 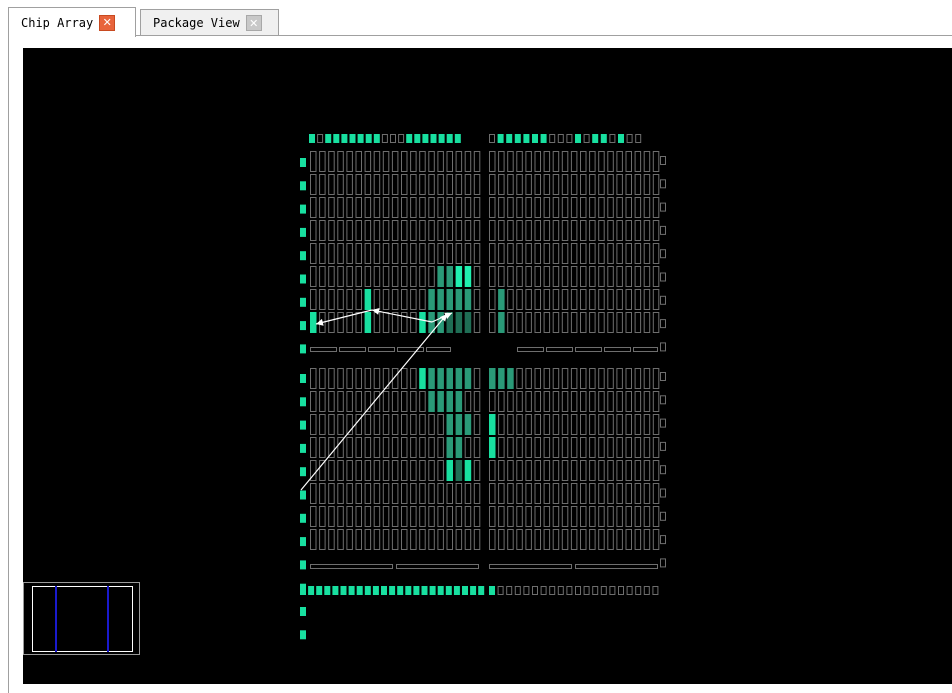 What do you see at coordinates (107, 22) in the screenshot?
I see `close-icon: ✕` at bounding box center [107, 22].